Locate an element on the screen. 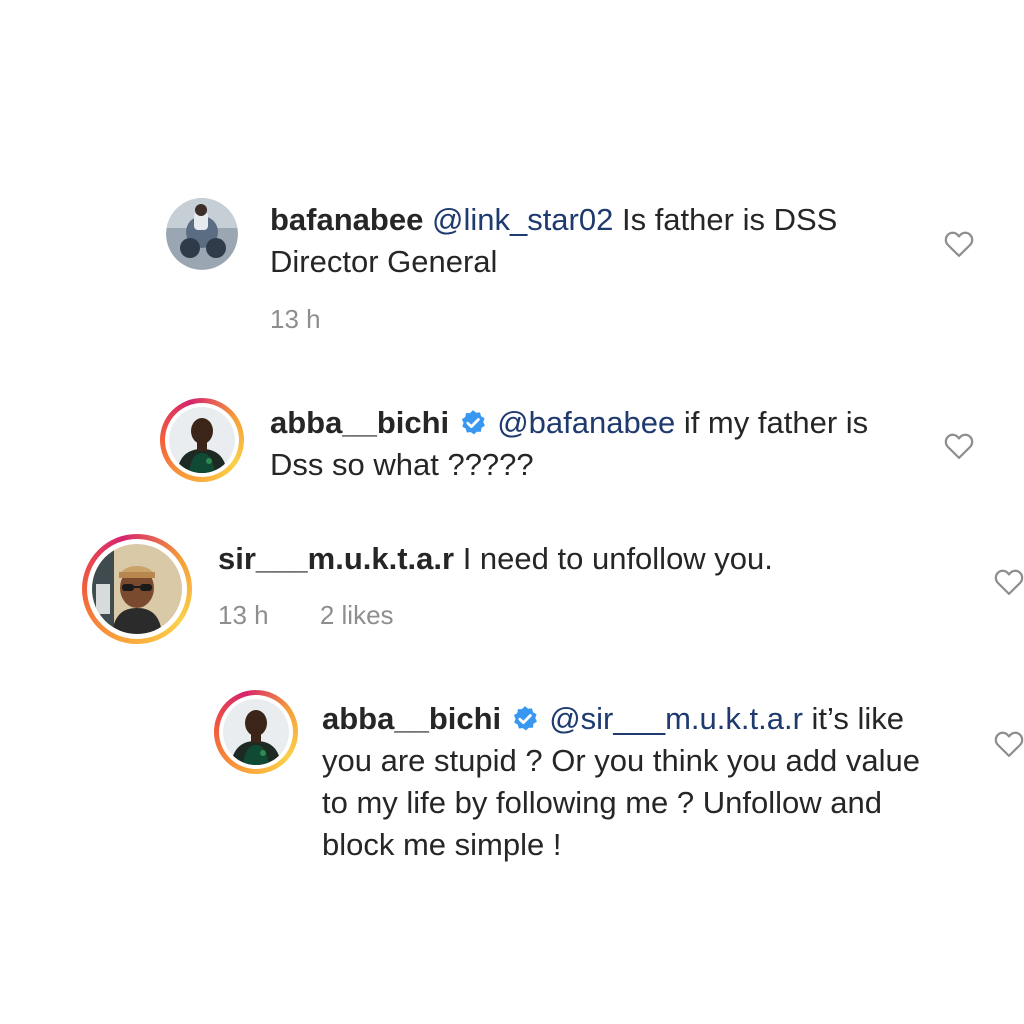 This screenshot has width=1024, height=1024. cap-sunglasses-photo-avatar is located at coordinates (137, 589).